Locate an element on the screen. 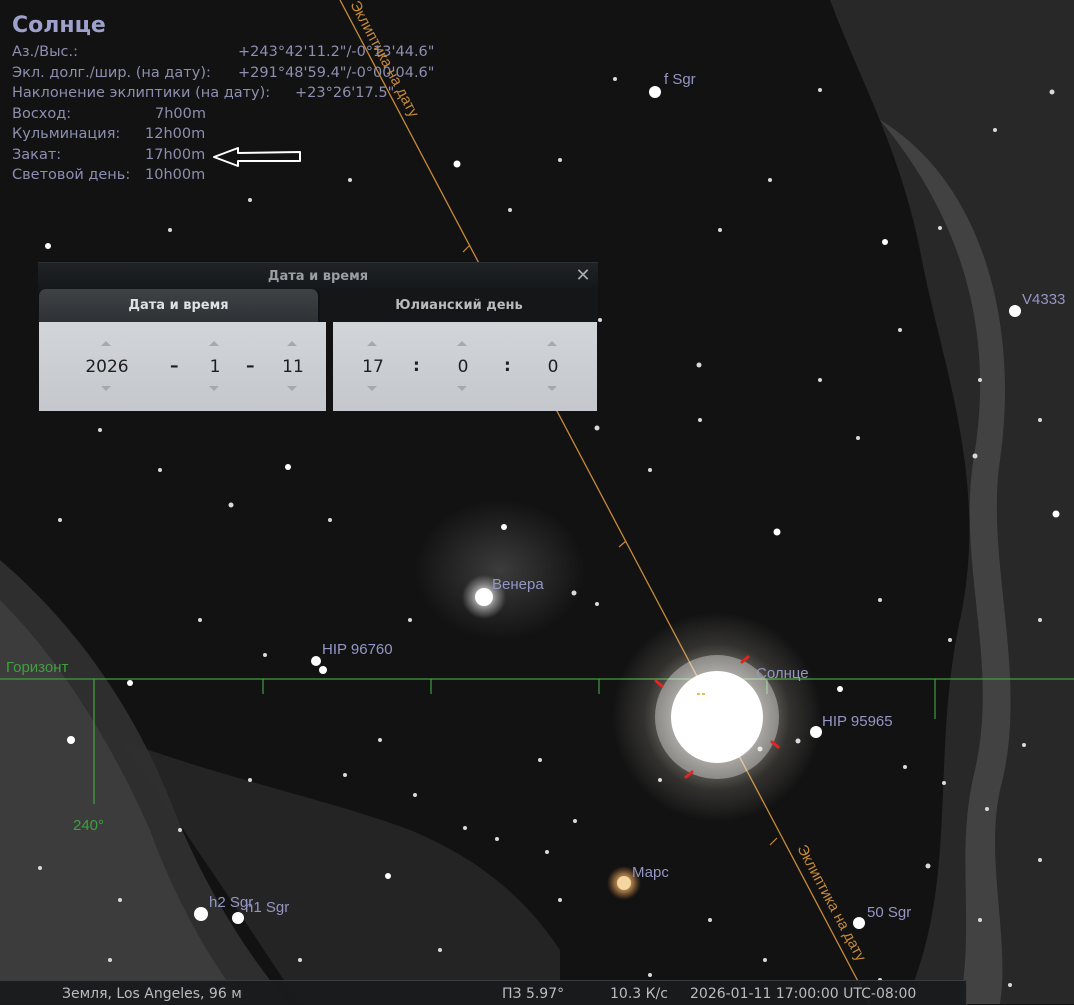 The height and width of the screenshot is (1005, 1074). sun: Солнце is located at coordinates (717, 717).